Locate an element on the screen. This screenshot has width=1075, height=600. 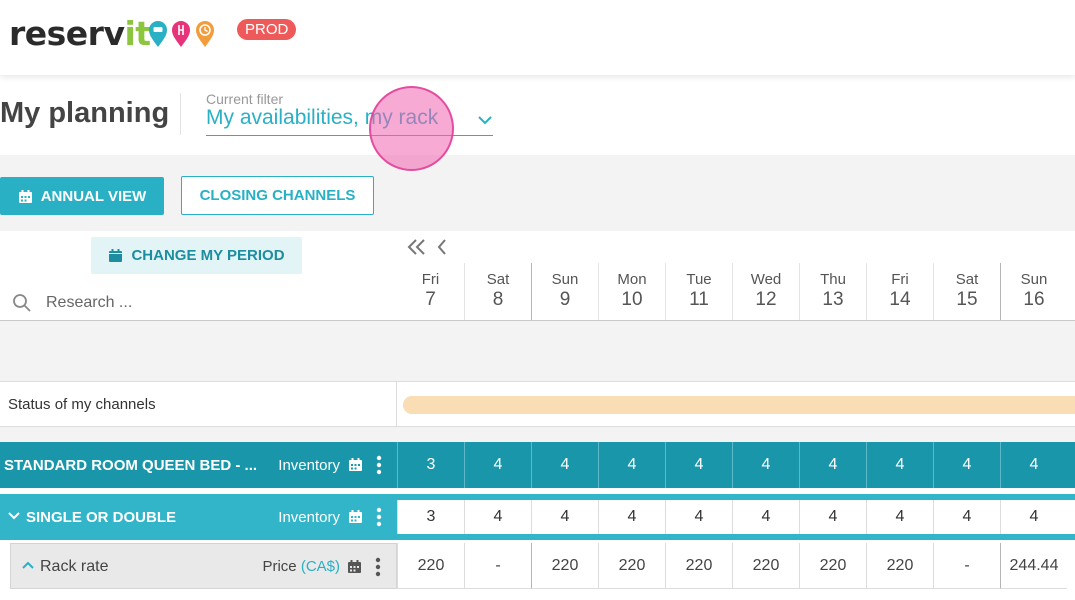
channel-status-bar is located at coordinates (739, 405).